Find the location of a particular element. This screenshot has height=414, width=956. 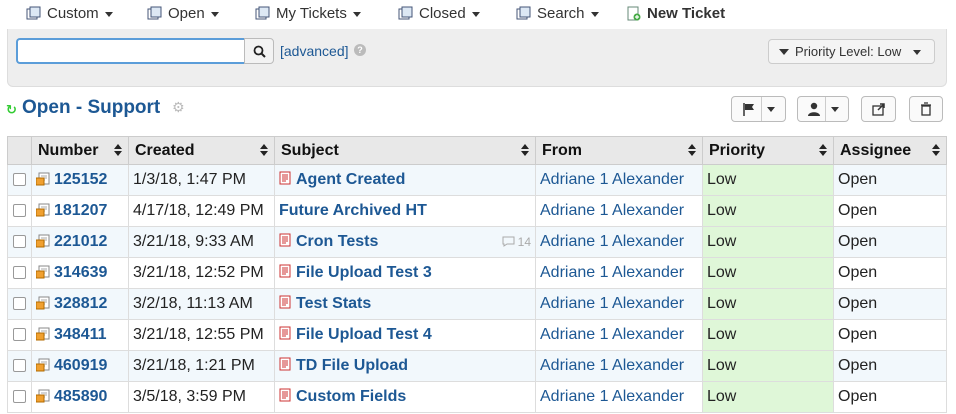

subject-link: Future Archived HT is located at coordinates (353, 210).